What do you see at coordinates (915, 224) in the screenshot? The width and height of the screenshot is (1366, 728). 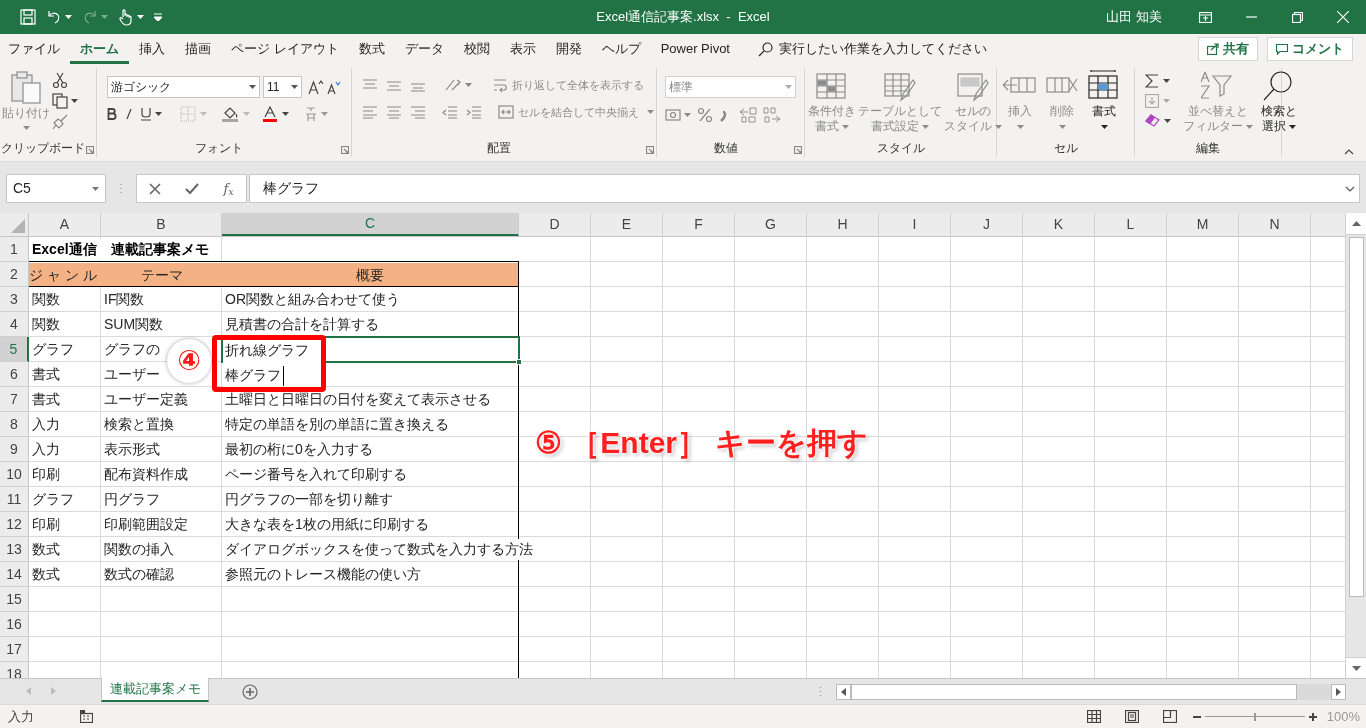 I see `column-header: I` at bounding box center [915, 224].